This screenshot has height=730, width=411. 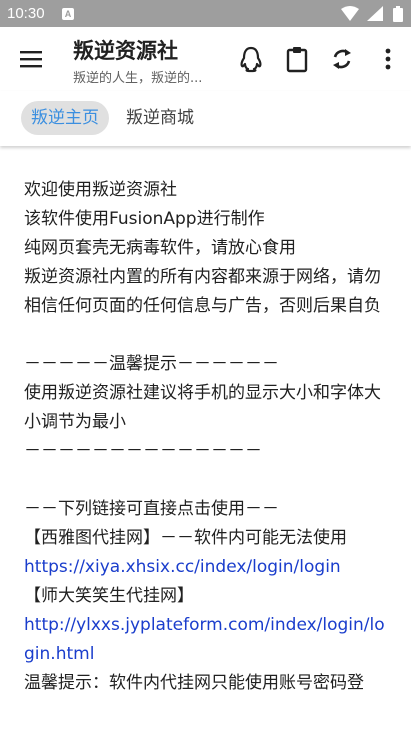 I want to click on notification-badge-icon: A, so click(x=68, y=14).